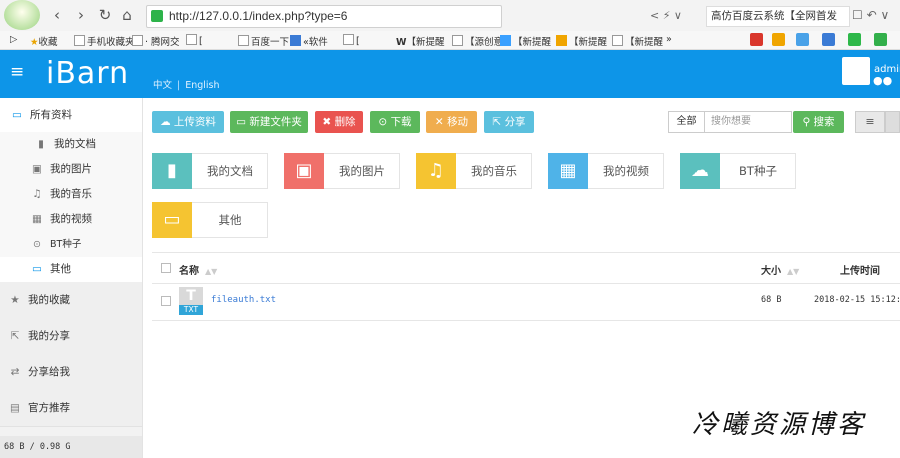  What do you see at coordinates (687, 122) in the screenshot?
I see `search-scope: 全部` at bounding box center [687, 122].